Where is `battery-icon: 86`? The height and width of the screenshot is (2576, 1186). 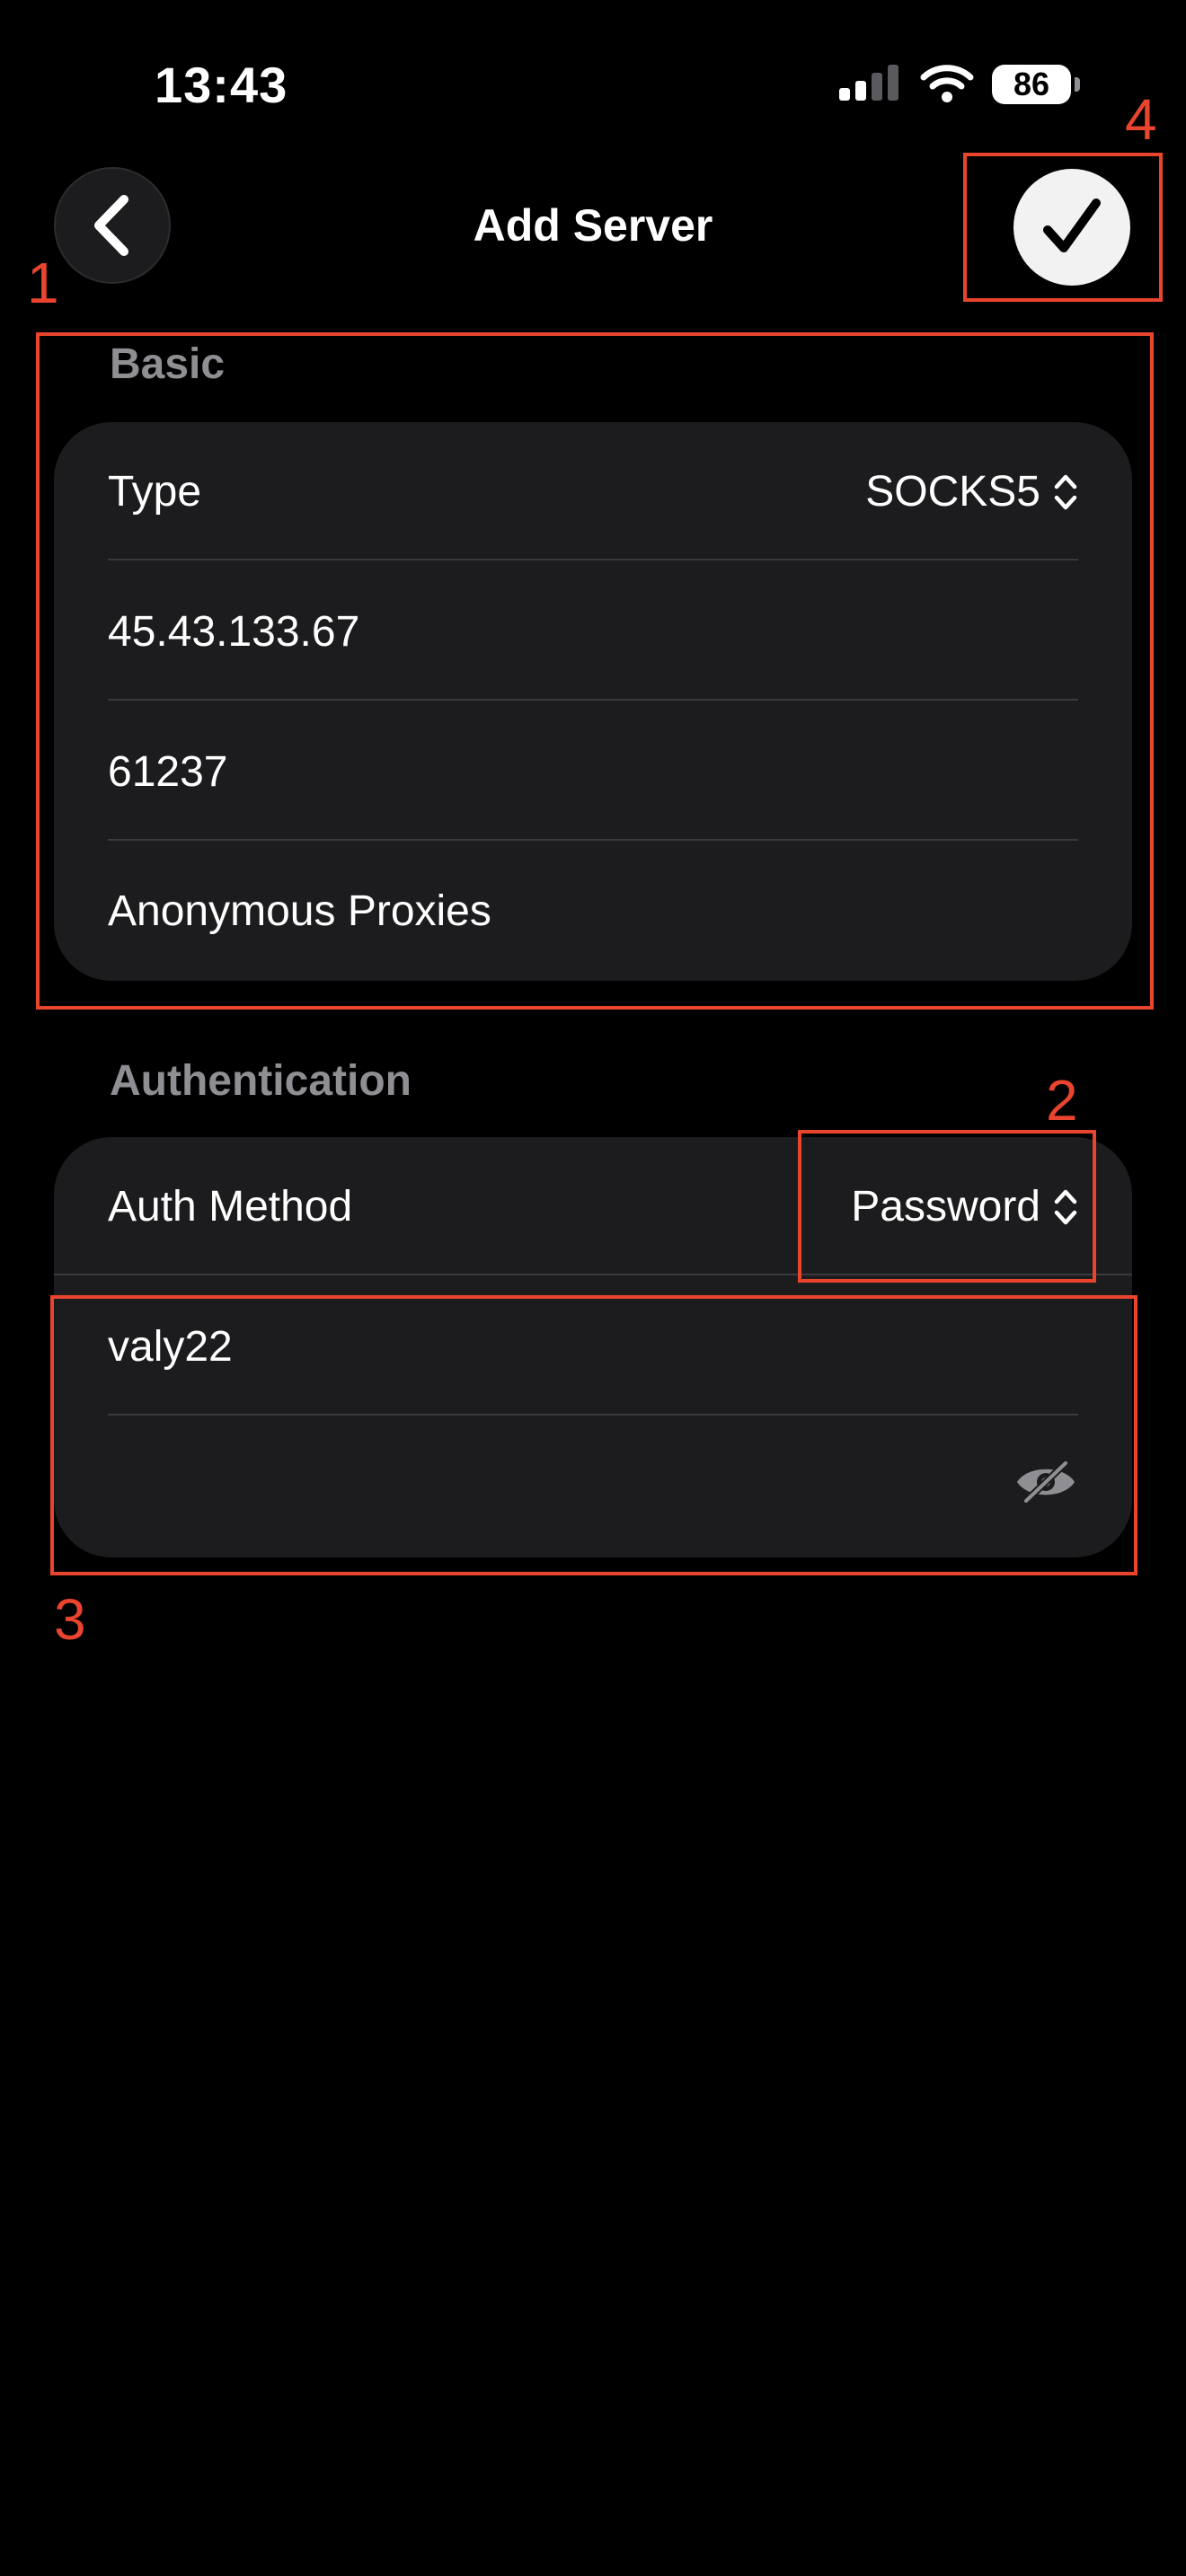
battery-icon: 86 is located at coordinates (1036, 84).